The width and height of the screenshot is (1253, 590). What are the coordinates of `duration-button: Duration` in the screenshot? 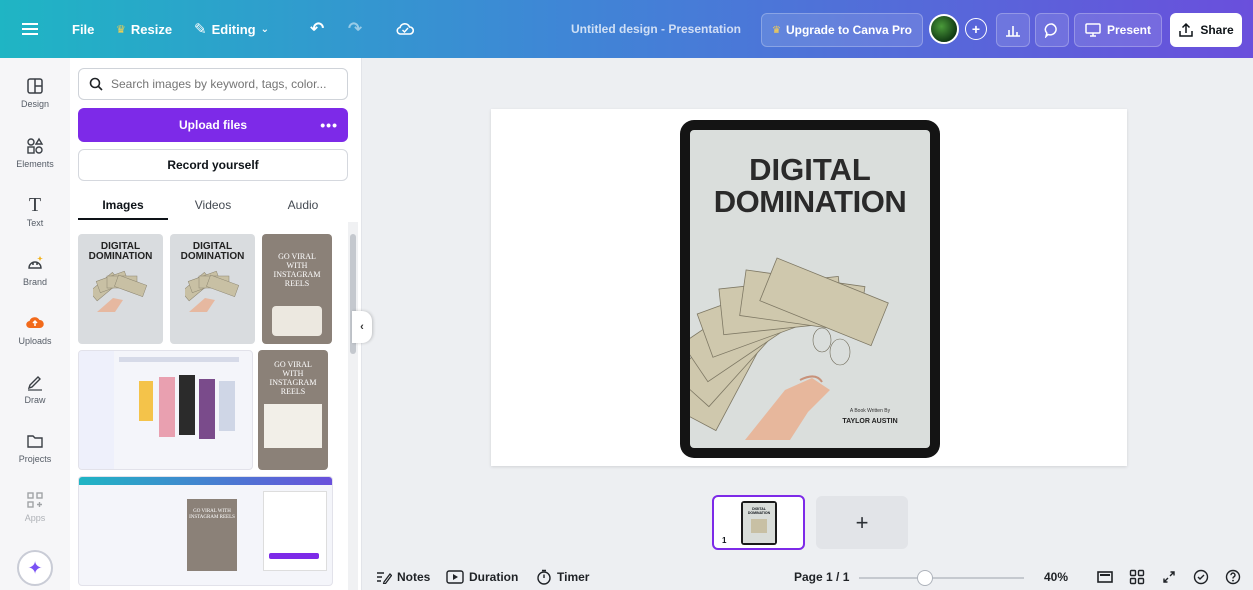 It's located at (482, 577).